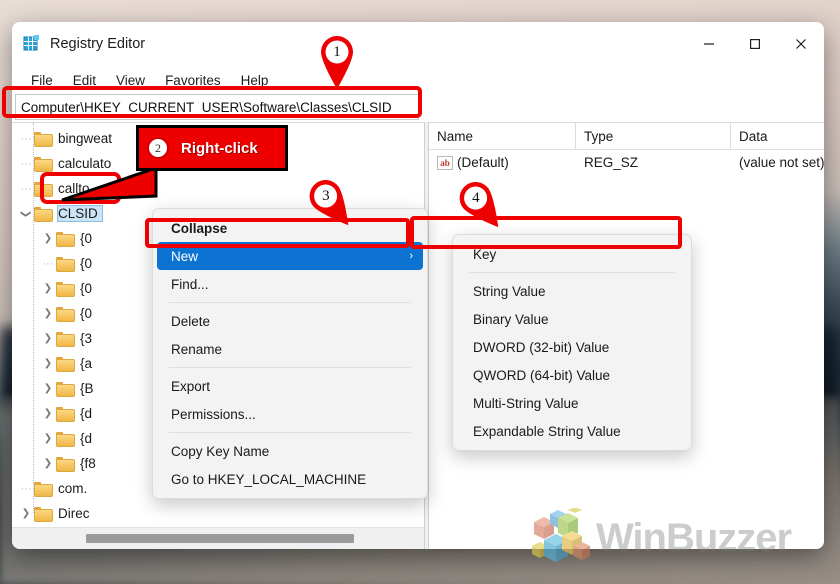 The image size is (840, 584). Describe the element at coordinates (542, 375) in the screenshot. I see `submenu-item-label: QWORD (64-bit) Value` at that location.